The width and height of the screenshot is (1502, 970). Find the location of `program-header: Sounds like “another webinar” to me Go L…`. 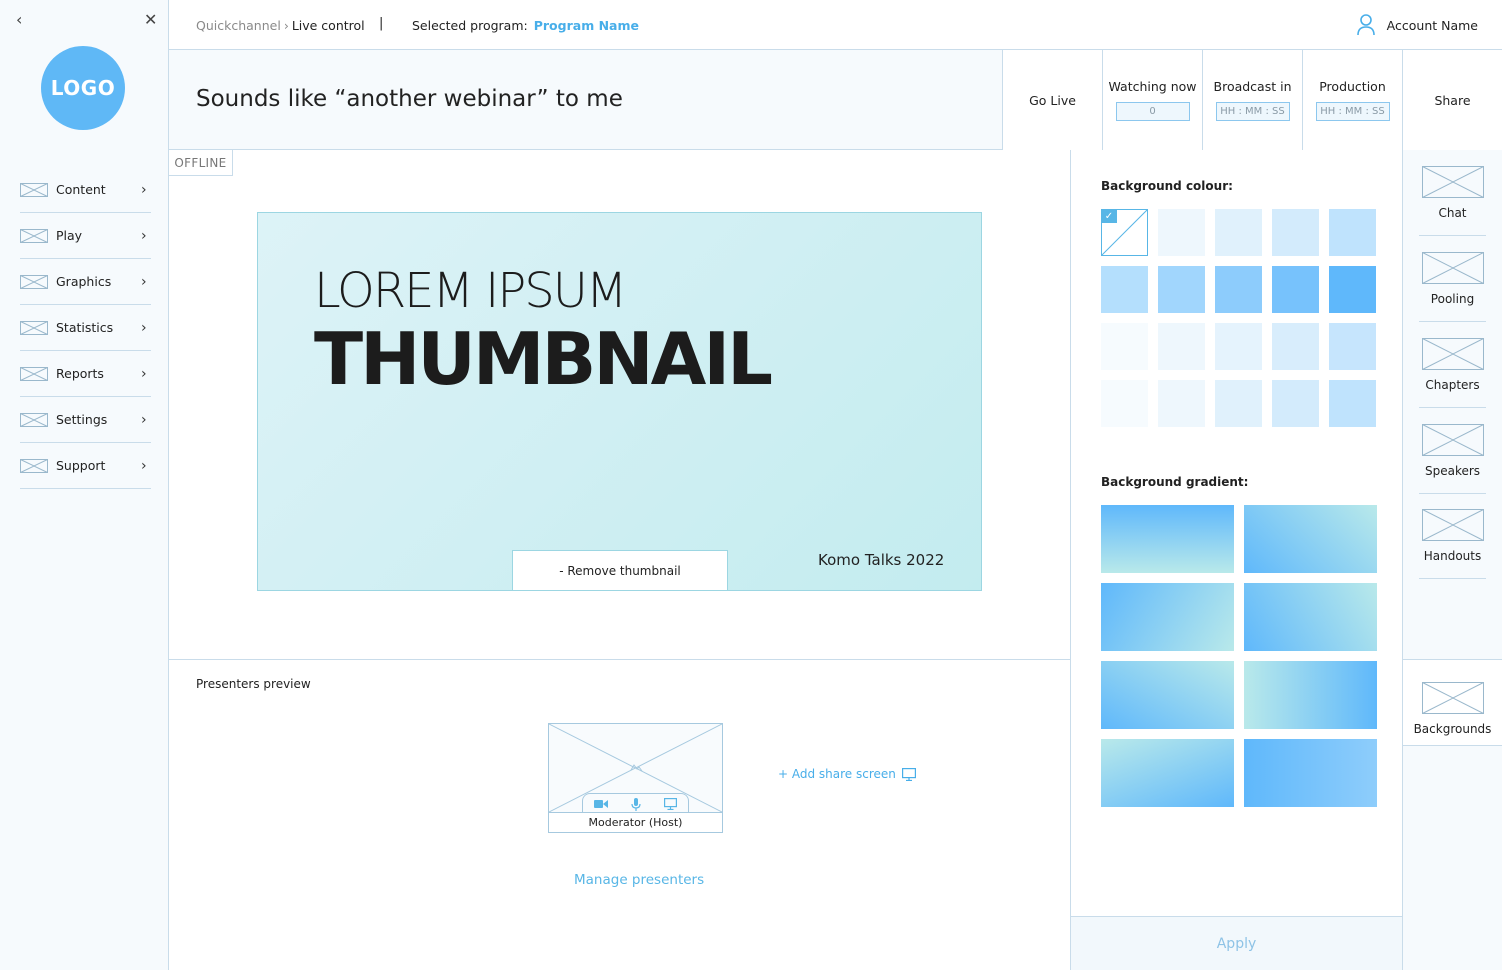

program-header: Sounds like “another webinar” to me Go L… is located at coordinates (835, 100).